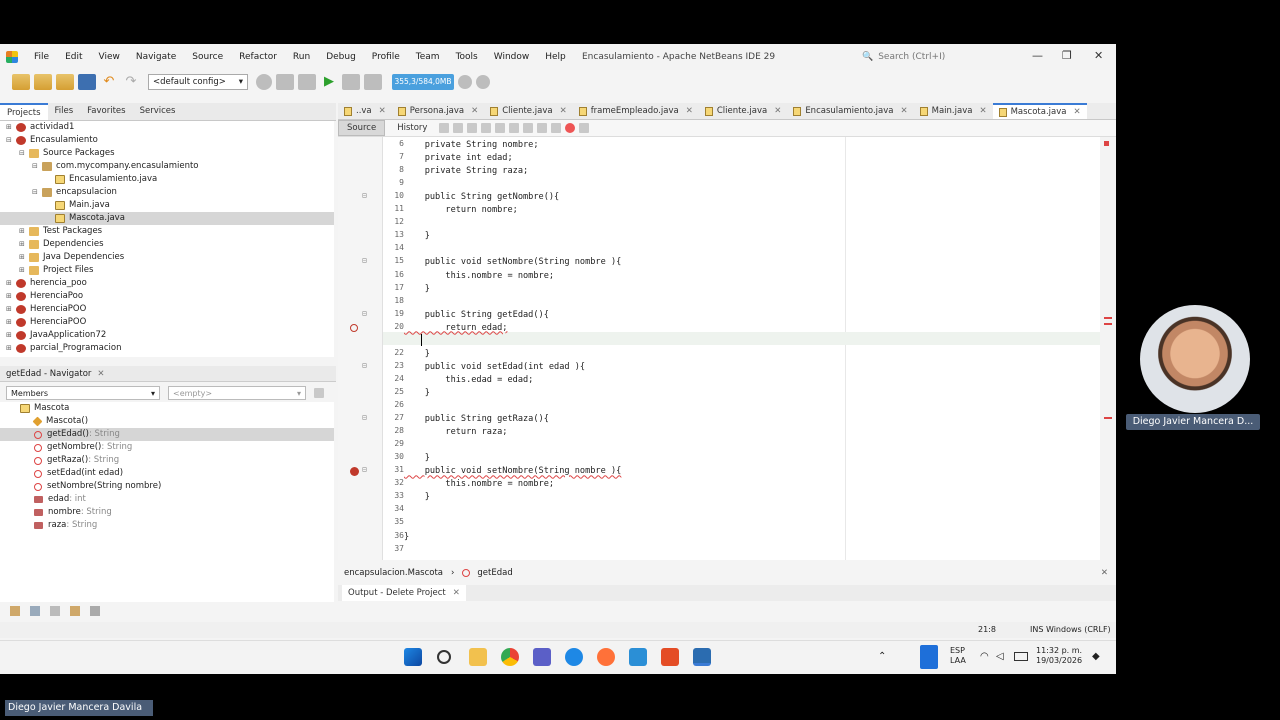  I want to click on menu-view: View, so click(109, 57).